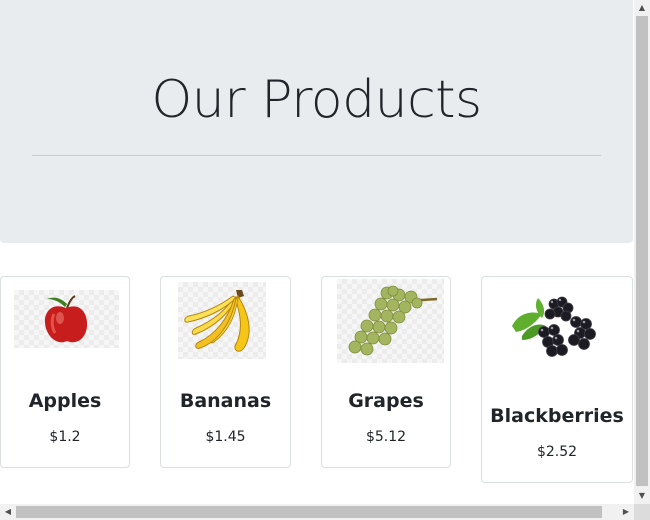  I want to click on product-name: Bananas, so click(225, 401).